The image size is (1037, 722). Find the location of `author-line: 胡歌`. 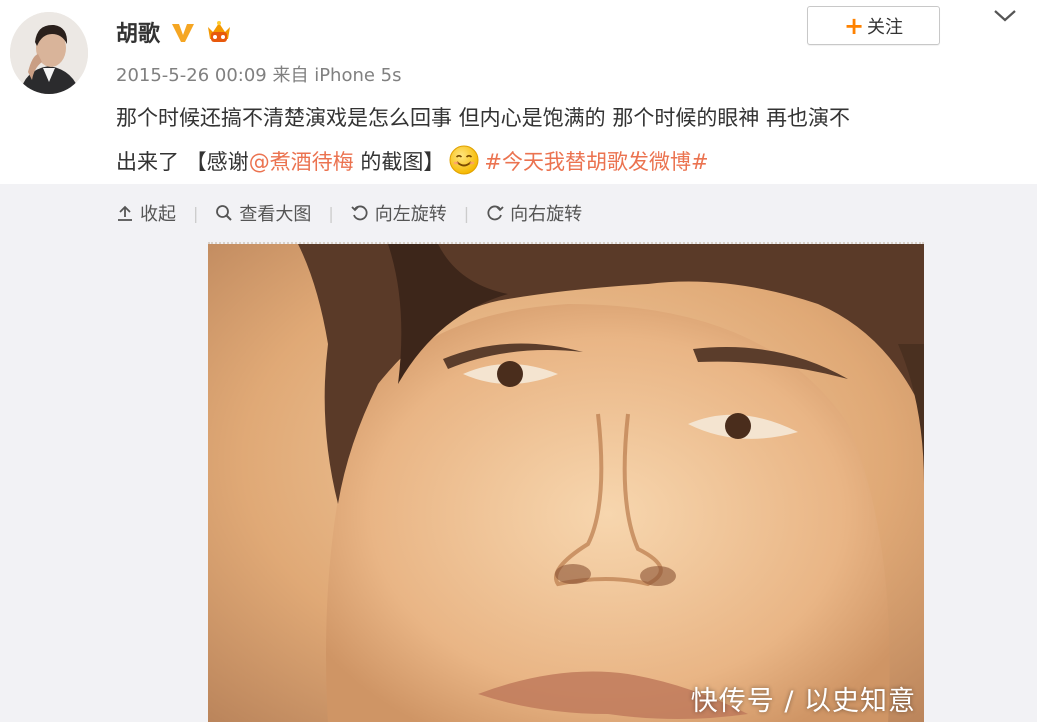

author-line: 胡歌 is located at coordinates (175, 32).